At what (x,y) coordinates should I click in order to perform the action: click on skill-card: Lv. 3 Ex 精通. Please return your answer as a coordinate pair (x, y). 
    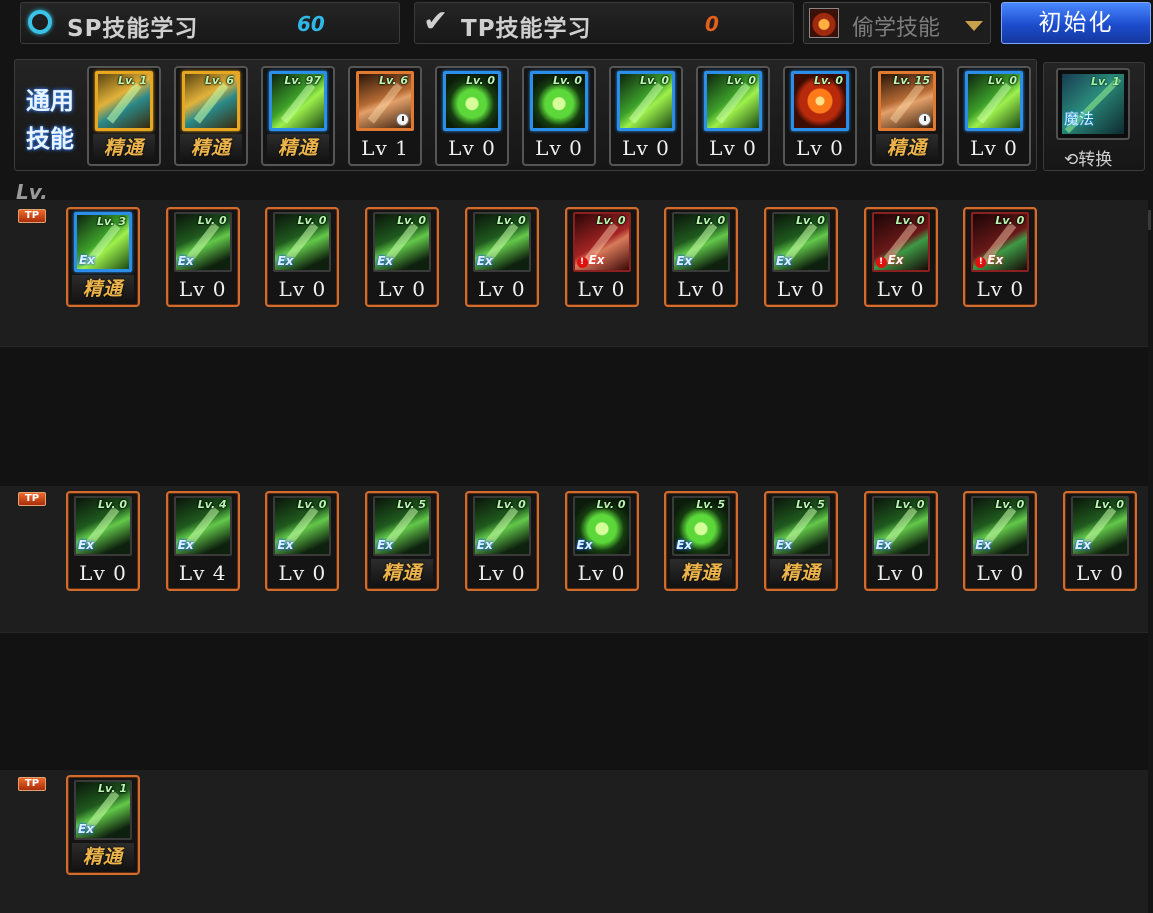
    Looking at the image, I should click on (103, 257).